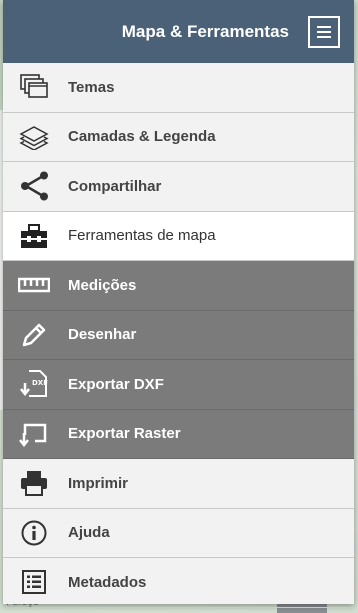  Describe the element at coordinates (178, 385) in the screenshot. I see `submenu-item-exportar-dxf: DXF Exportar DXF` at that location.